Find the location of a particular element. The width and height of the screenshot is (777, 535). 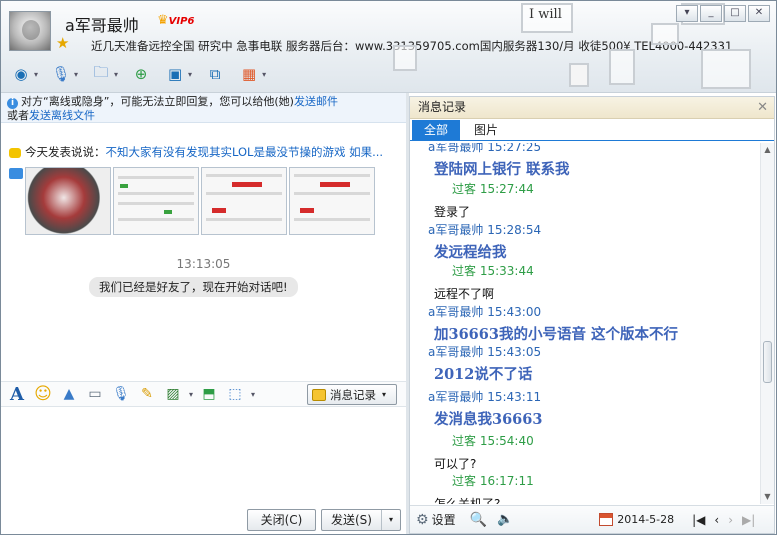

send-button: 发送(S) ▾ is located at coordinates (361, 520).